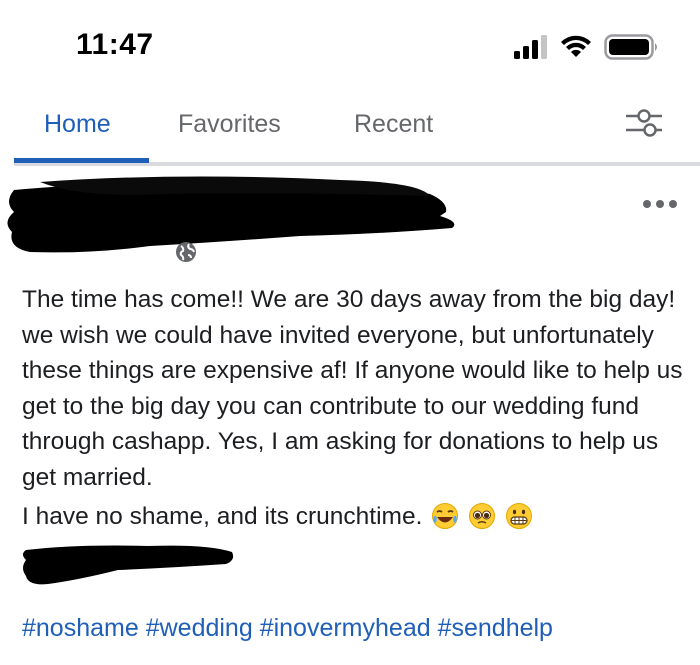 The height and width of the screenshot is (665, 700). What do you see at coordinates (393, 124) in the screenshot?
I see `tab-recent: Recent` at bounding box center [393, 124].